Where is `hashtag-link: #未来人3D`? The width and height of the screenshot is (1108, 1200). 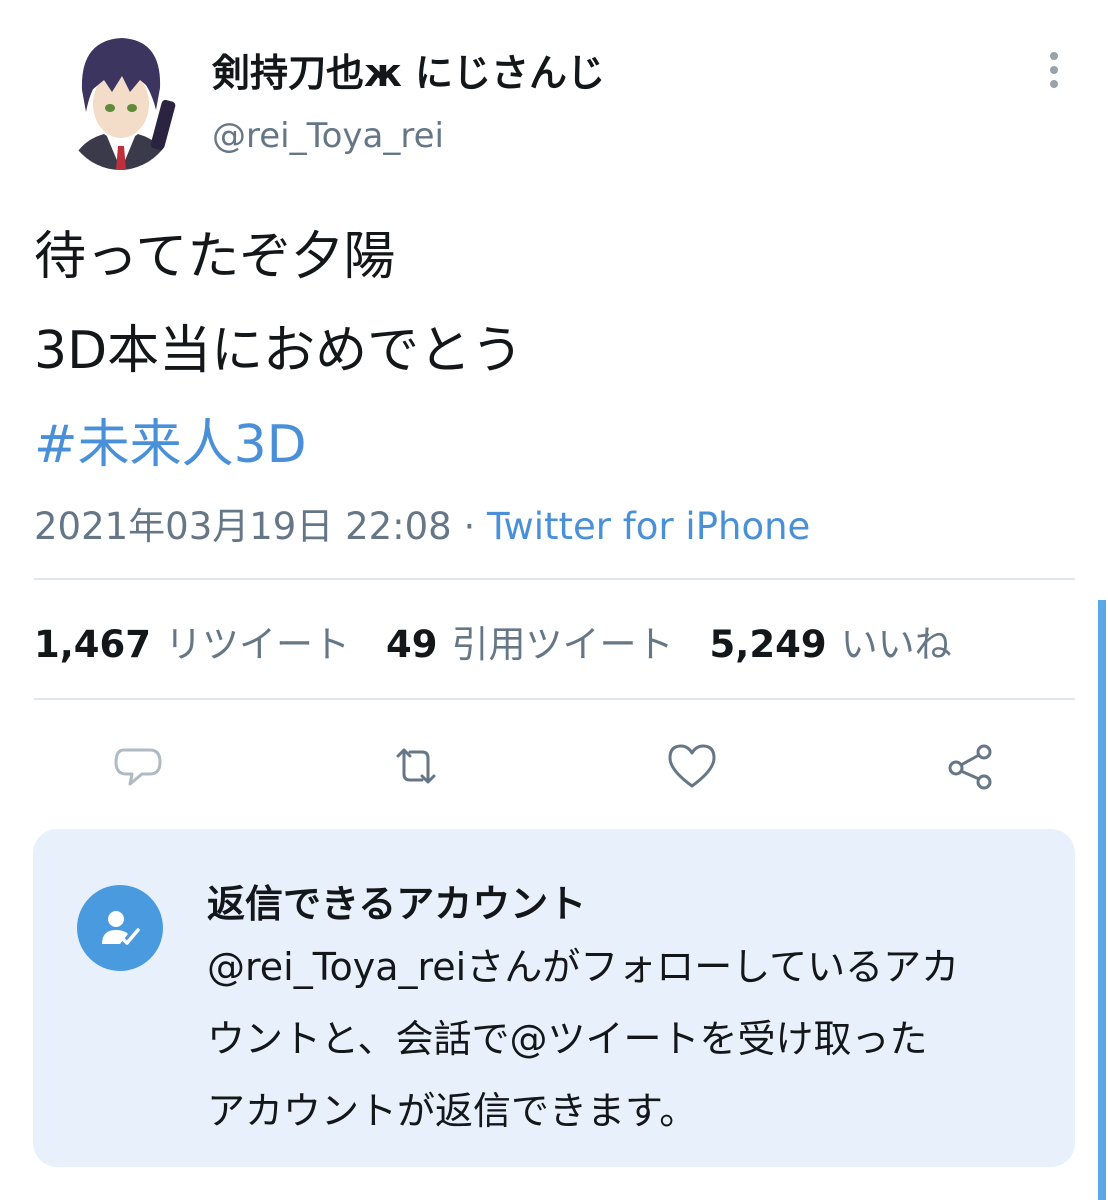
hashtag-link: #未来人3D is located at coordinates (278, 445).